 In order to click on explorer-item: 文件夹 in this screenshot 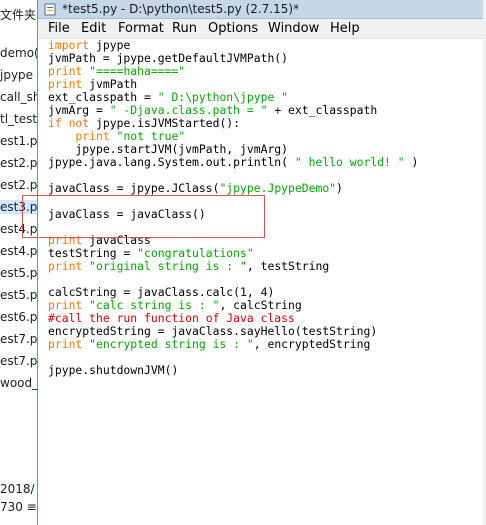, I will do `click(18, 14)`.